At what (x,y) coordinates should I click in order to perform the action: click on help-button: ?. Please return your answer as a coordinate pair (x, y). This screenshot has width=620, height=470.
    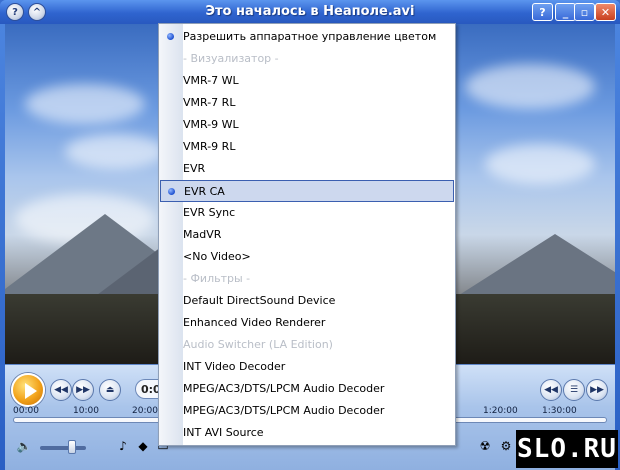
    Looking at the image, I should click on (542, 12).